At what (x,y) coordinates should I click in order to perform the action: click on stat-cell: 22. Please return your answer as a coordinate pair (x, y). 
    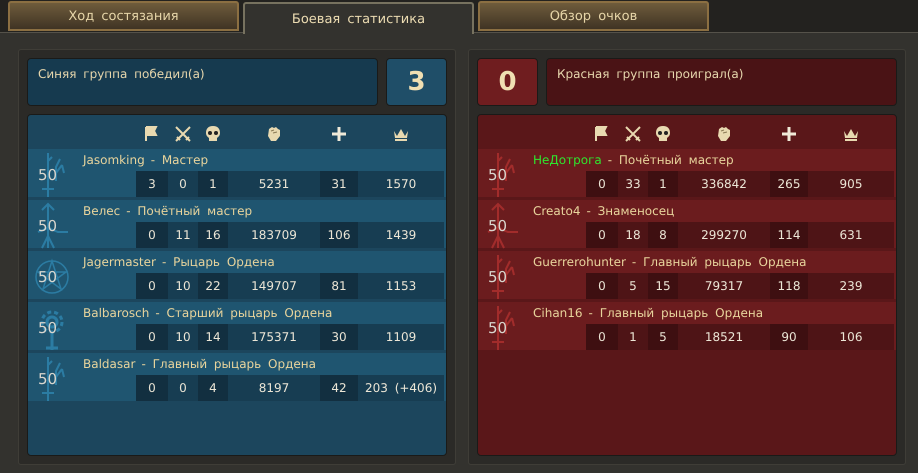
    Looking at the image, I should click on (213, 286).